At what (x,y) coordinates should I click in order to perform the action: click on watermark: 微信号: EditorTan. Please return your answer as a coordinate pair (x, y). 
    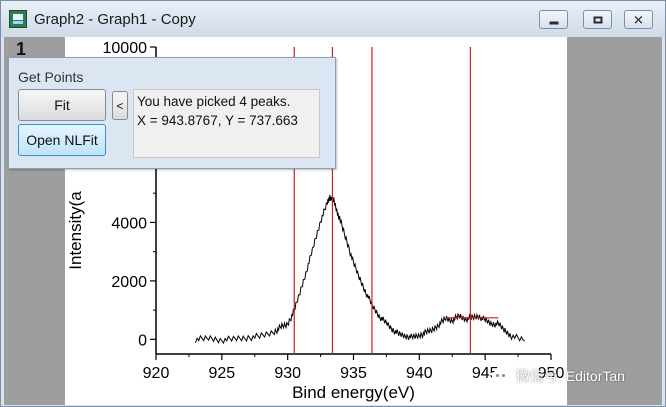
    Looking at the image, I should click on (558, 376).